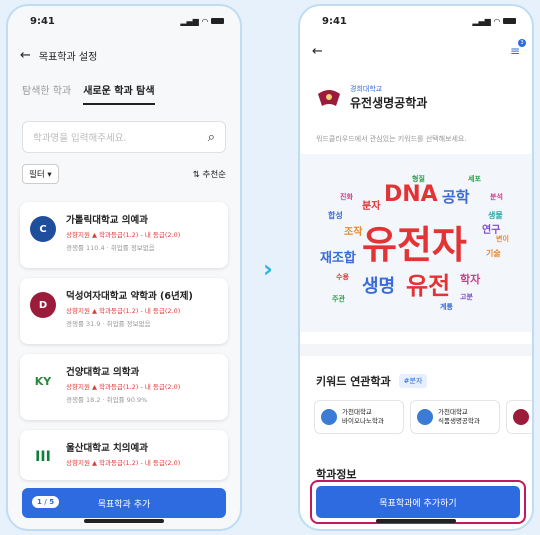 The image size is (540, 535). Describe the element at coordinates (108, 324) in the screenshot. I see `competition-info: 경쟁률 31.9 · 취업률 정보없음` at that location.